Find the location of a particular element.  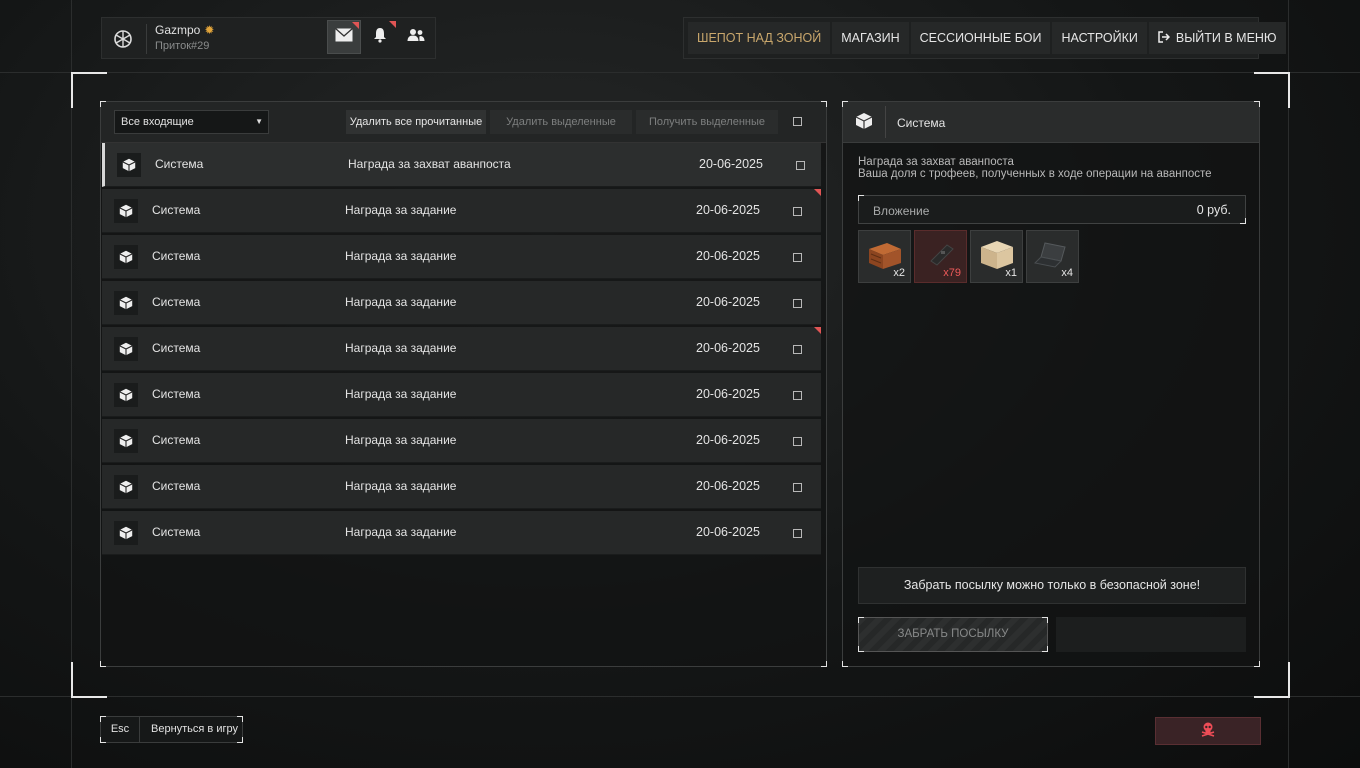

friends-icon is located at coordinates (416, 37).